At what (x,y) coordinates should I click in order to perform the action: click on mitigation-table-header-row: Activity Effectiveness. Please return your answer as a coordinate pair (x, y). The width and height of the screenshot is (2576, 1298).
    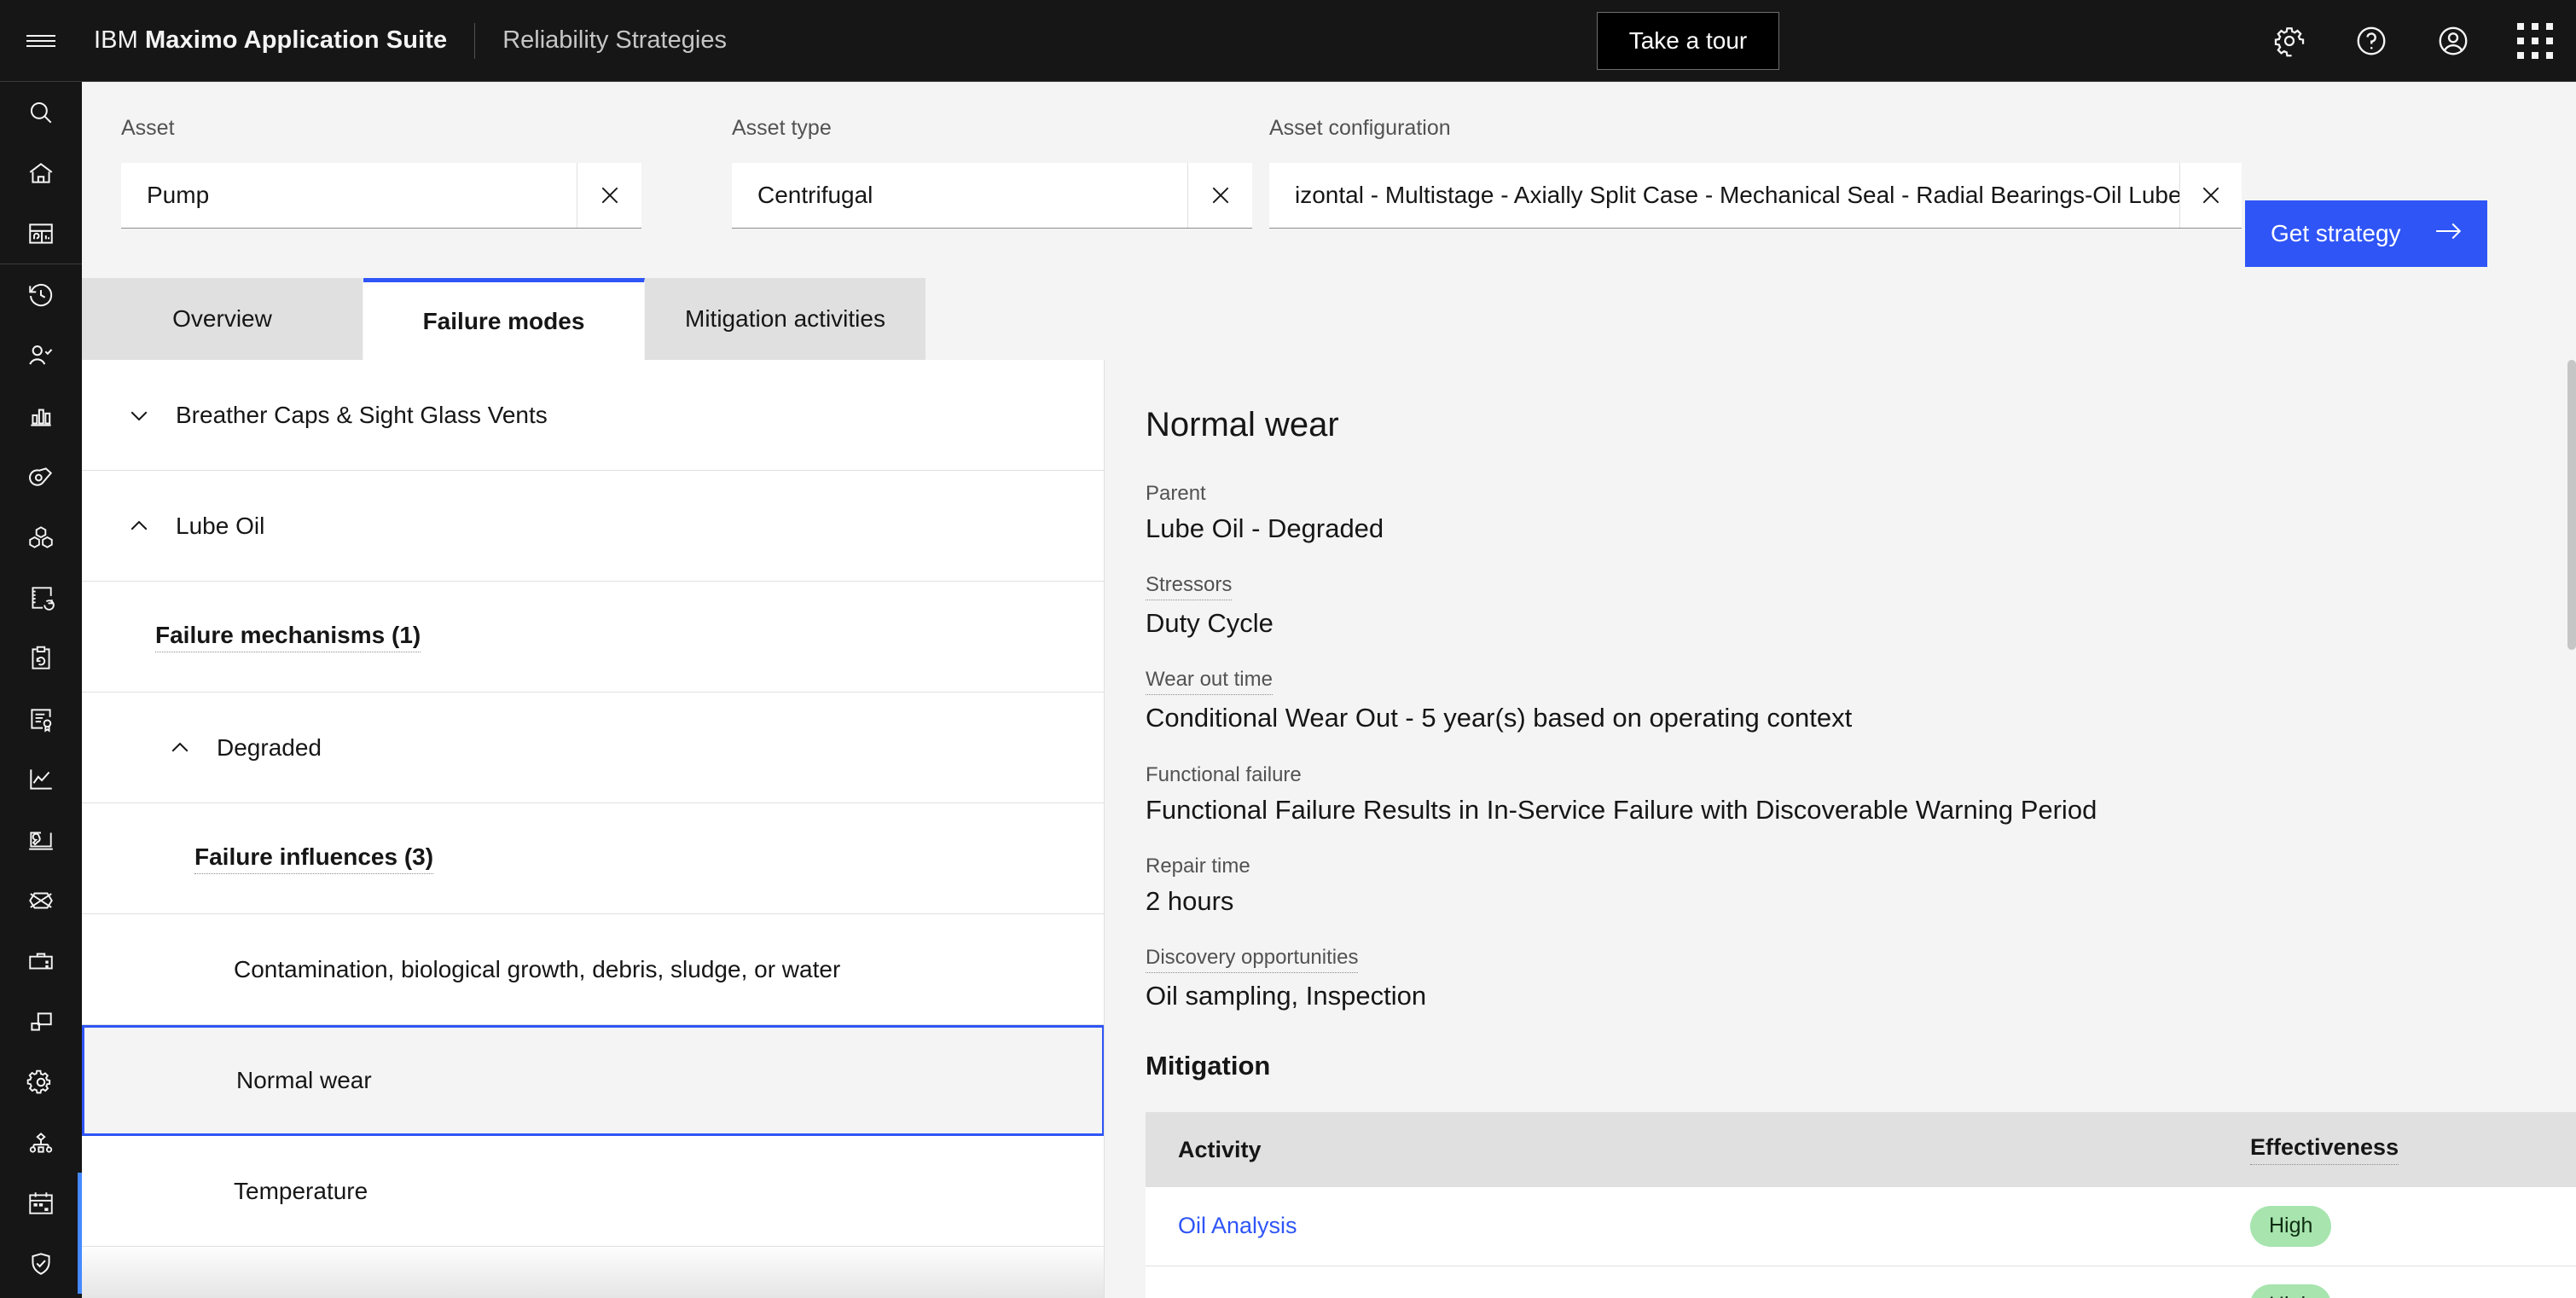
    Looking at the image, I should click on (1861, 1150).